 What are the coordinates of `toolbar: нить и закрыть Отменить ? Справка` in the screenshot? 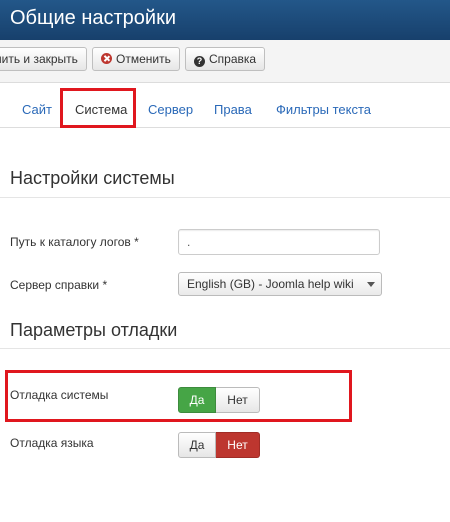 It's located at (225, 61).